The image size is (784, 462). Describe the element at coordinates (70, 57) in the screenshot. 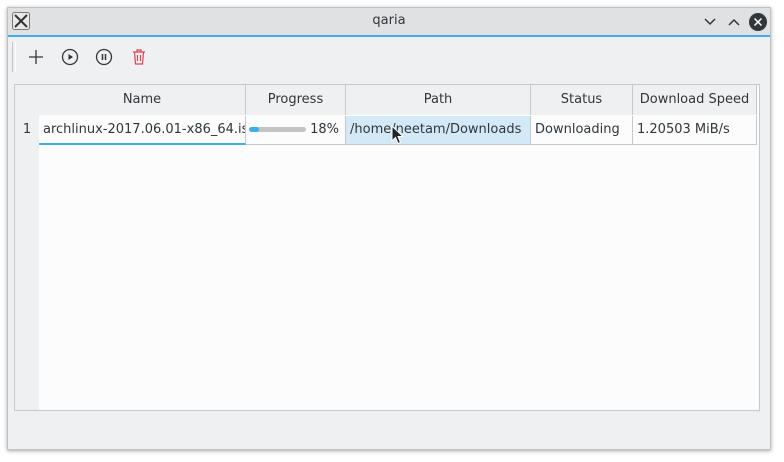

I see `play-circle-icon` at that location.